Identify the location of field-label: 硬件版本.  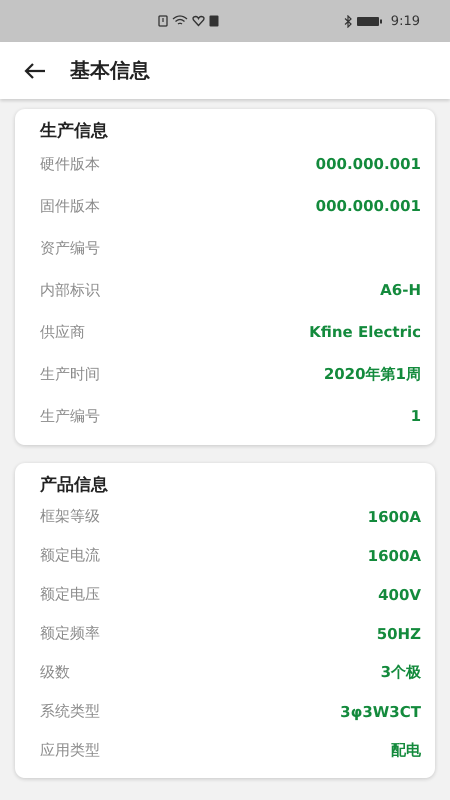
(70, 164).